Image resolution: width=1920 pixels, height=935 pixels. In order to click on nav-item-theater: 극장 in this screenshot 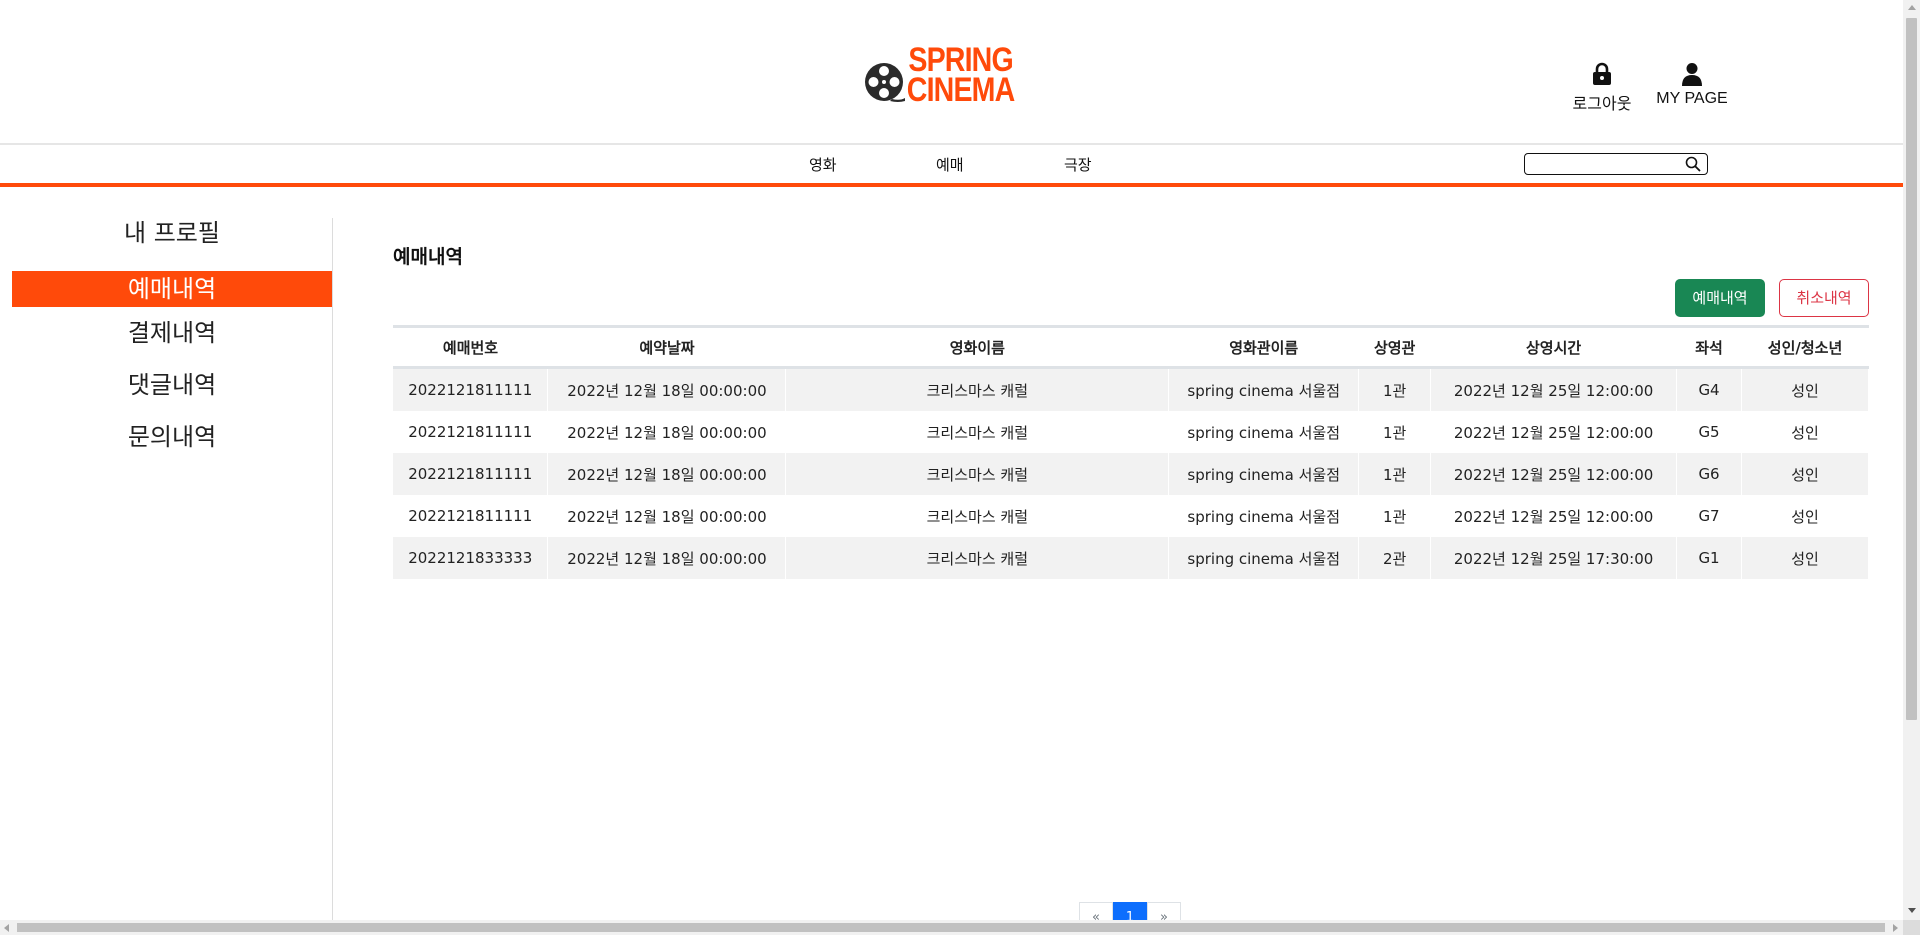, I will do `click(1078, 164)`.